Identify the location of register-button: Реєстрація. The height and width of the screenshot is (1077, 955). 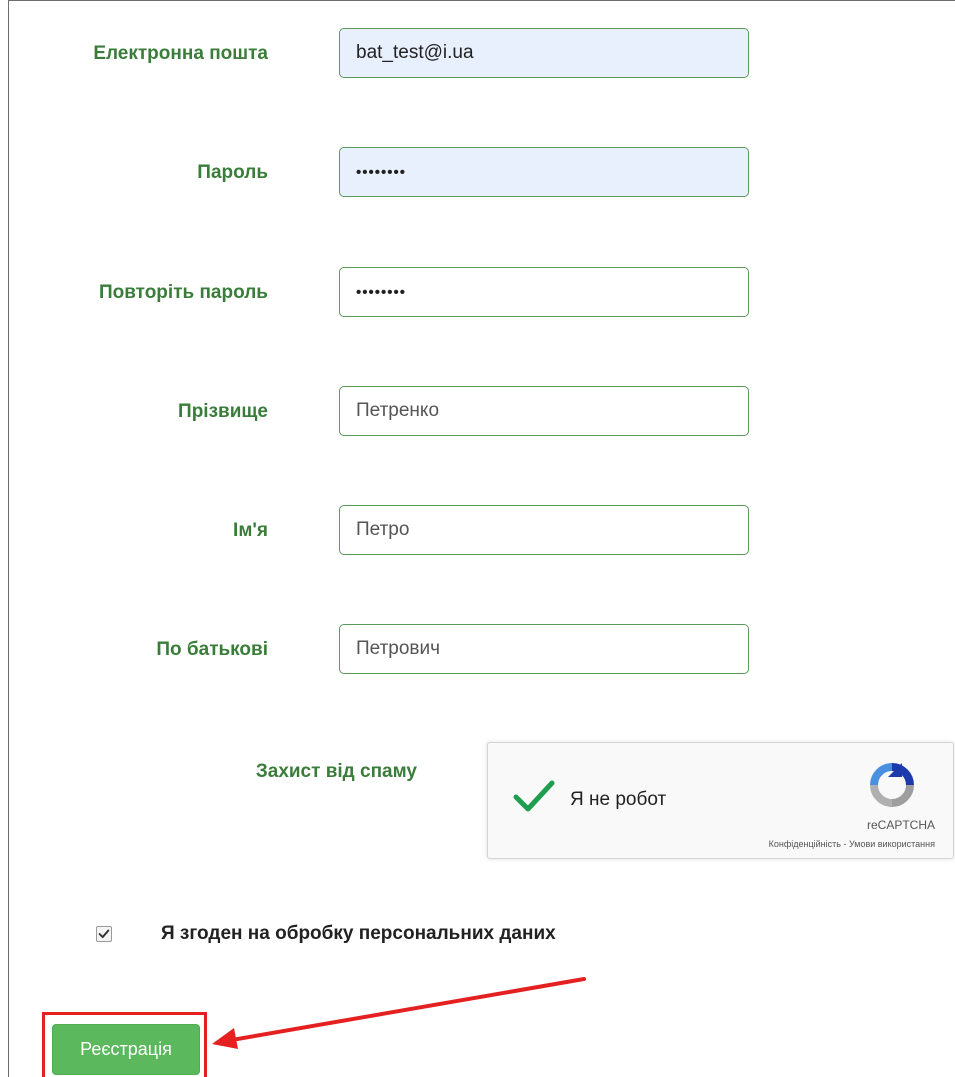
(126, 1049).